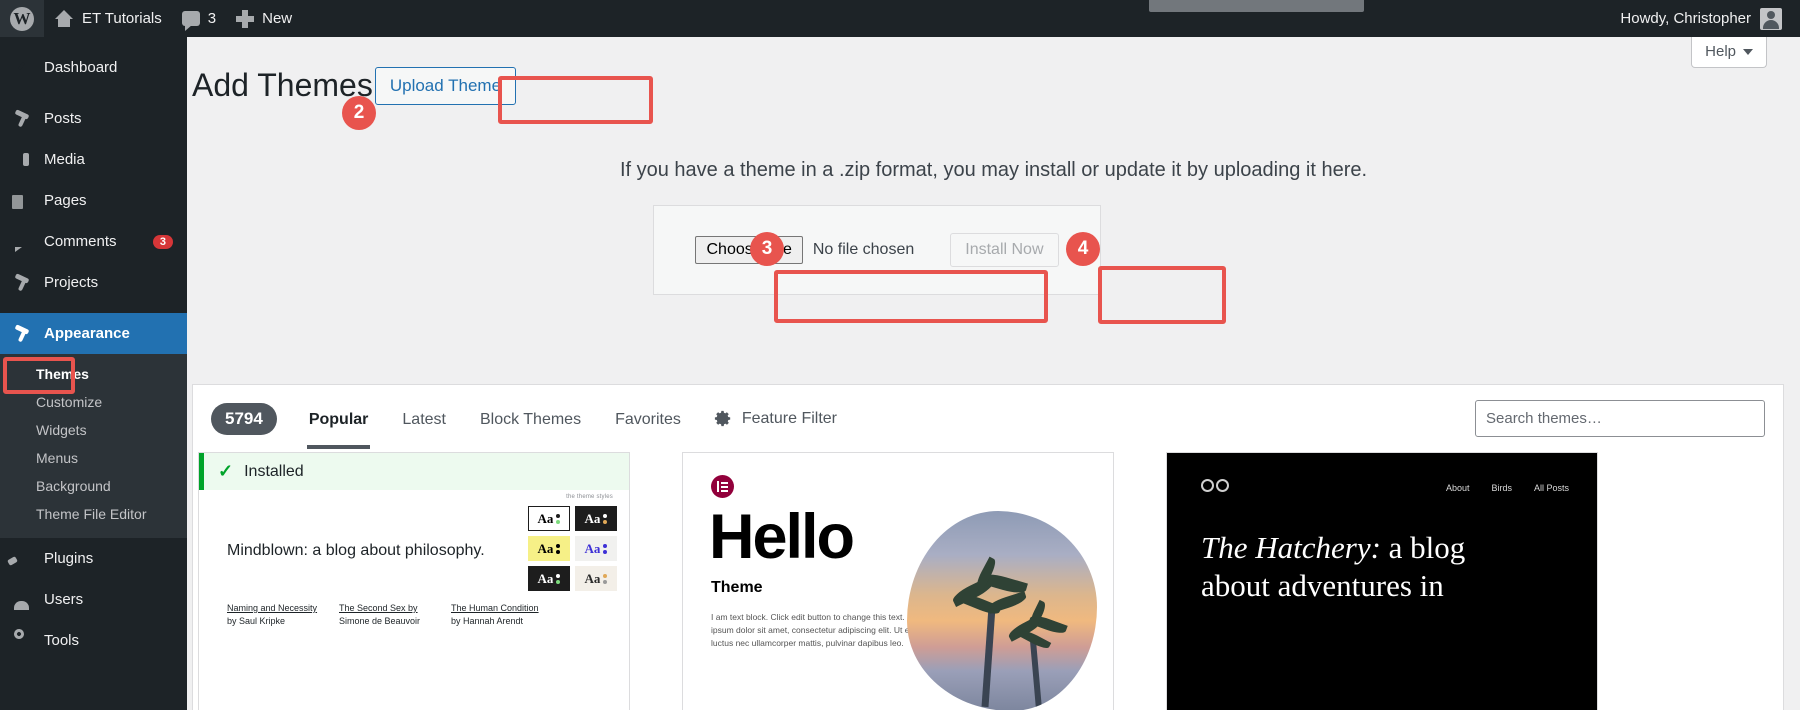  I want to click on admin-bar-placeholder-box, so click(1256, 6).